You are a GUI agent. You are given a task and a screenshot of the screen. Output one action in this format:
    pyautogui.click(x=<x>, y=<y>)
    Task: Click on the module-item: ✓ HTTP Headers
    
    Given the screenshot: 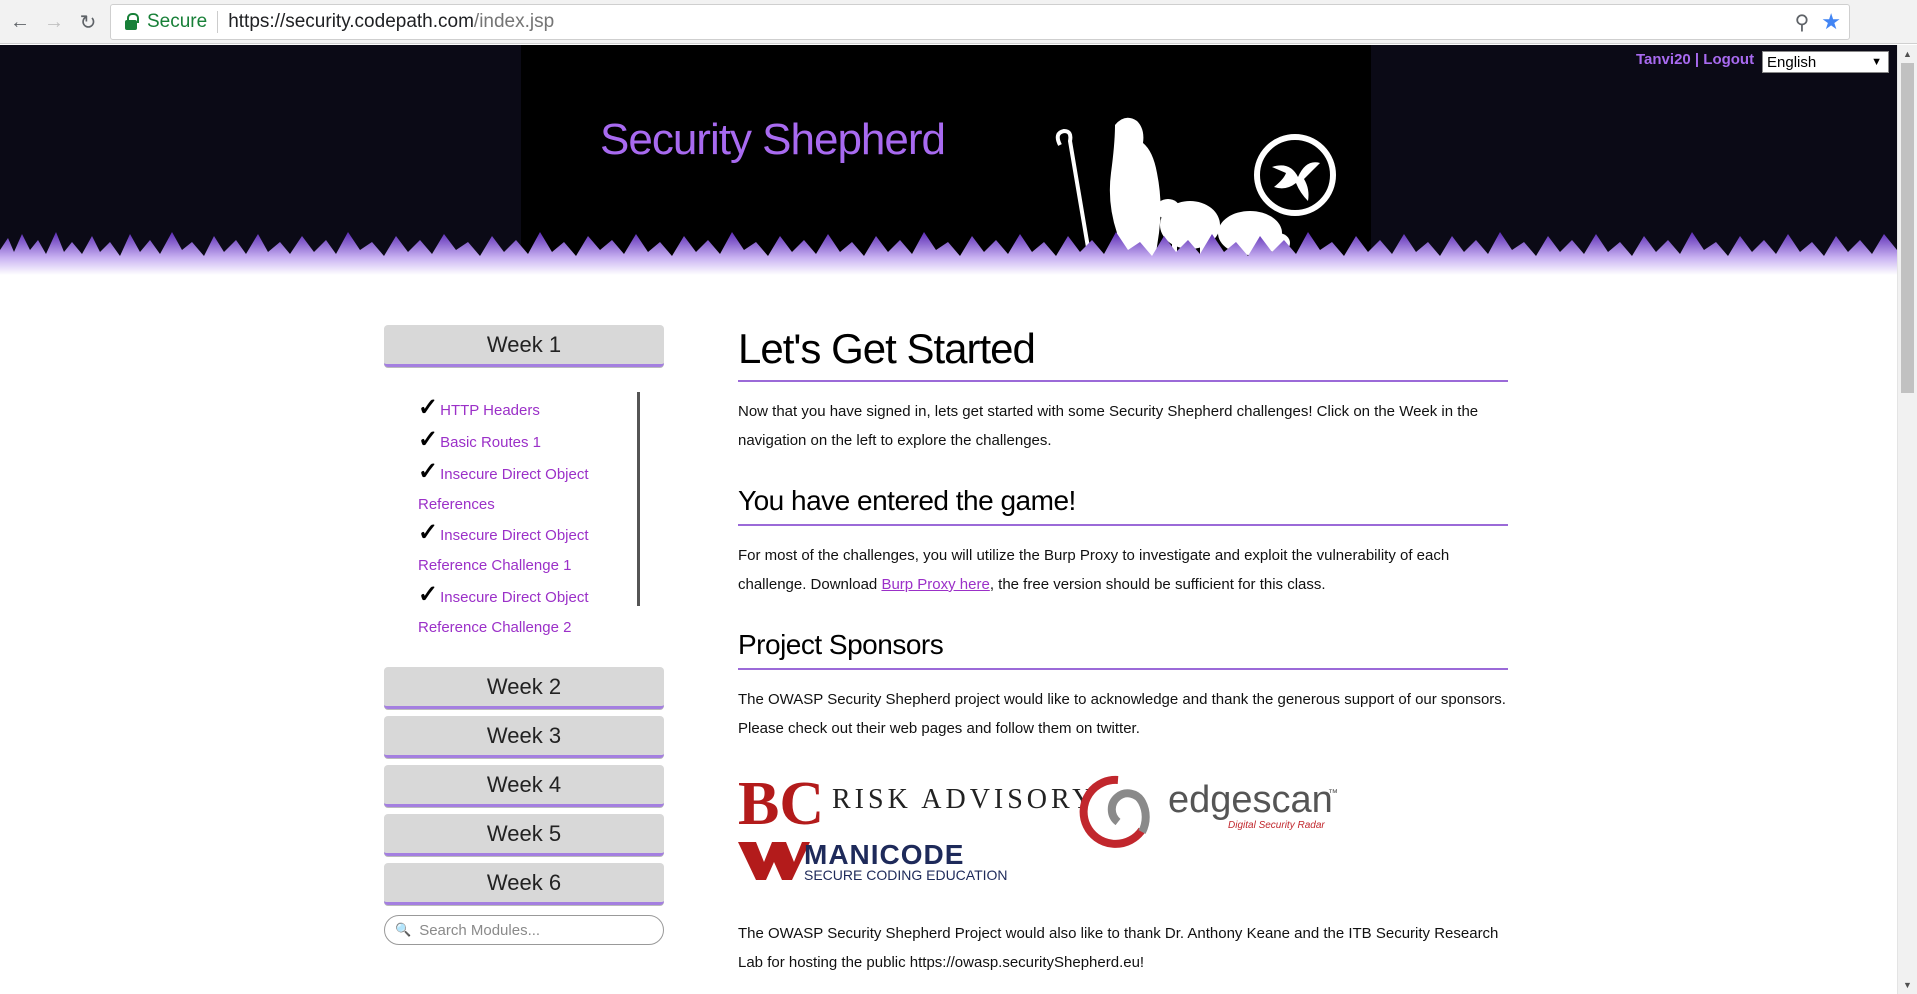 What is the action you would take?
    pyautogui.click(x=518, y=409)
    